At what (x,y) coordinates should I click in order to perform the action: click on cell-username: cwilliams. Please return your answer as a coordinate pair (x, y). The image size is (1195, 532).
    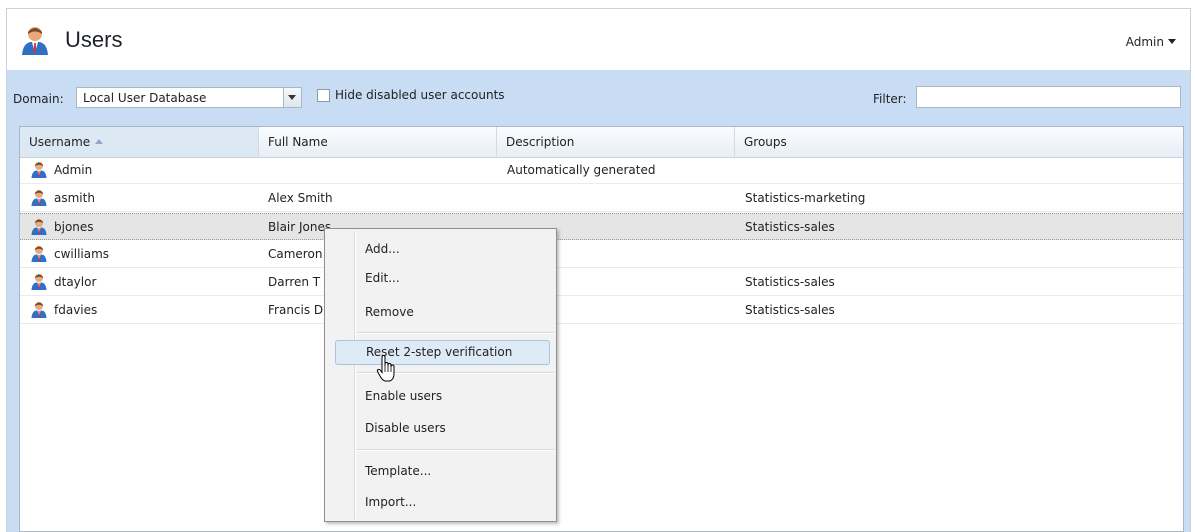
    Looking at the image, I should click on (82, 254).